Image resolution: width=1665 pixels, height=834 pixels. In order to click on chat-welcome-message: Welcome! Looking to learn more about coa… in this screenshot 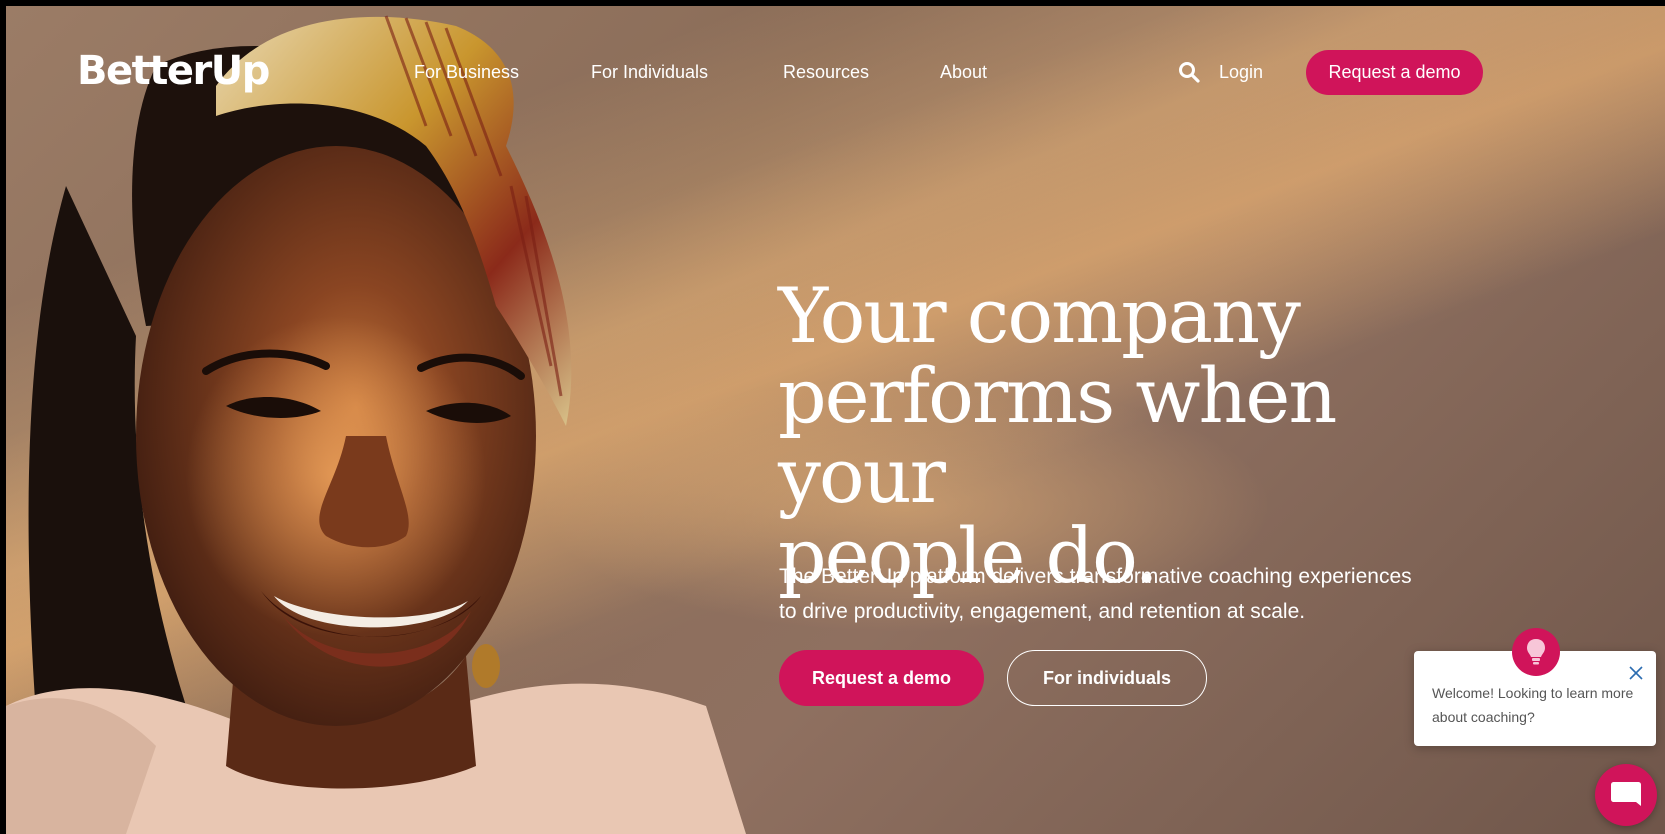, I will do `click(1533, 705)`.